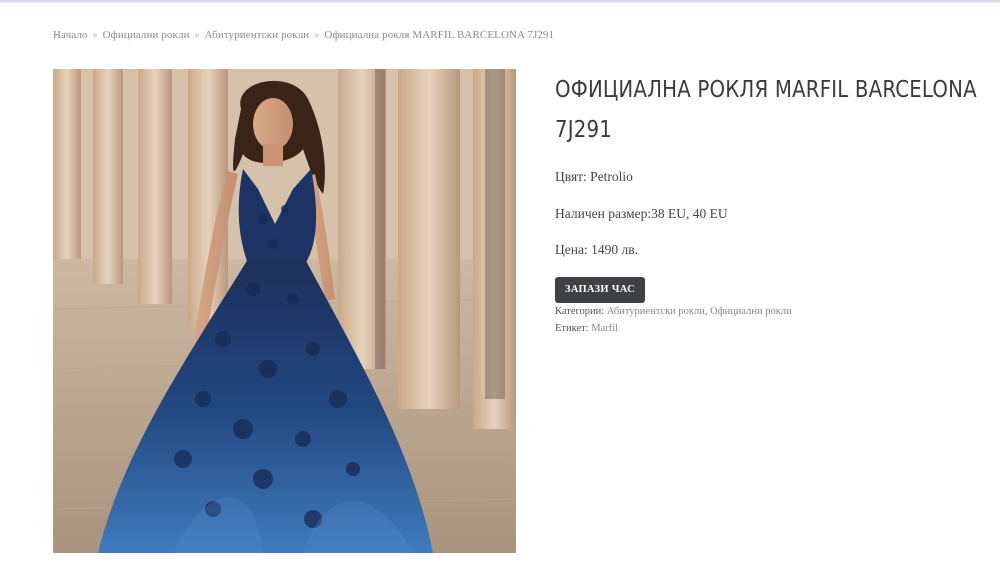 The height and width of the screenshot is (564, 1000). Describe the element at coordinates (600, 290) in the screenshot. I see `book-appointment-button: ЗАПАЗИ ЧАС` at that location.